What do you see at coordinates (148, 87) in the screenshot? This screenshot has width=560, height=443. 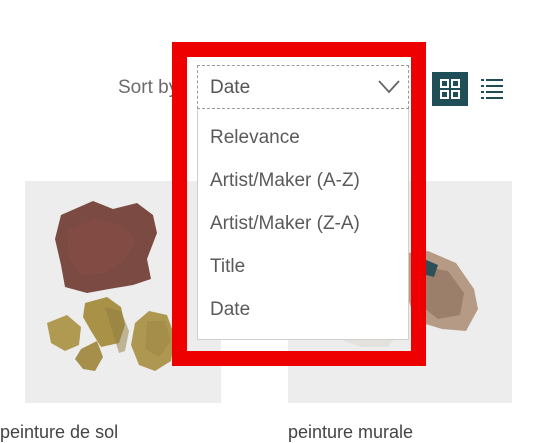 I see `sort-by-label: Sort by` at bounding box center [148, 87].